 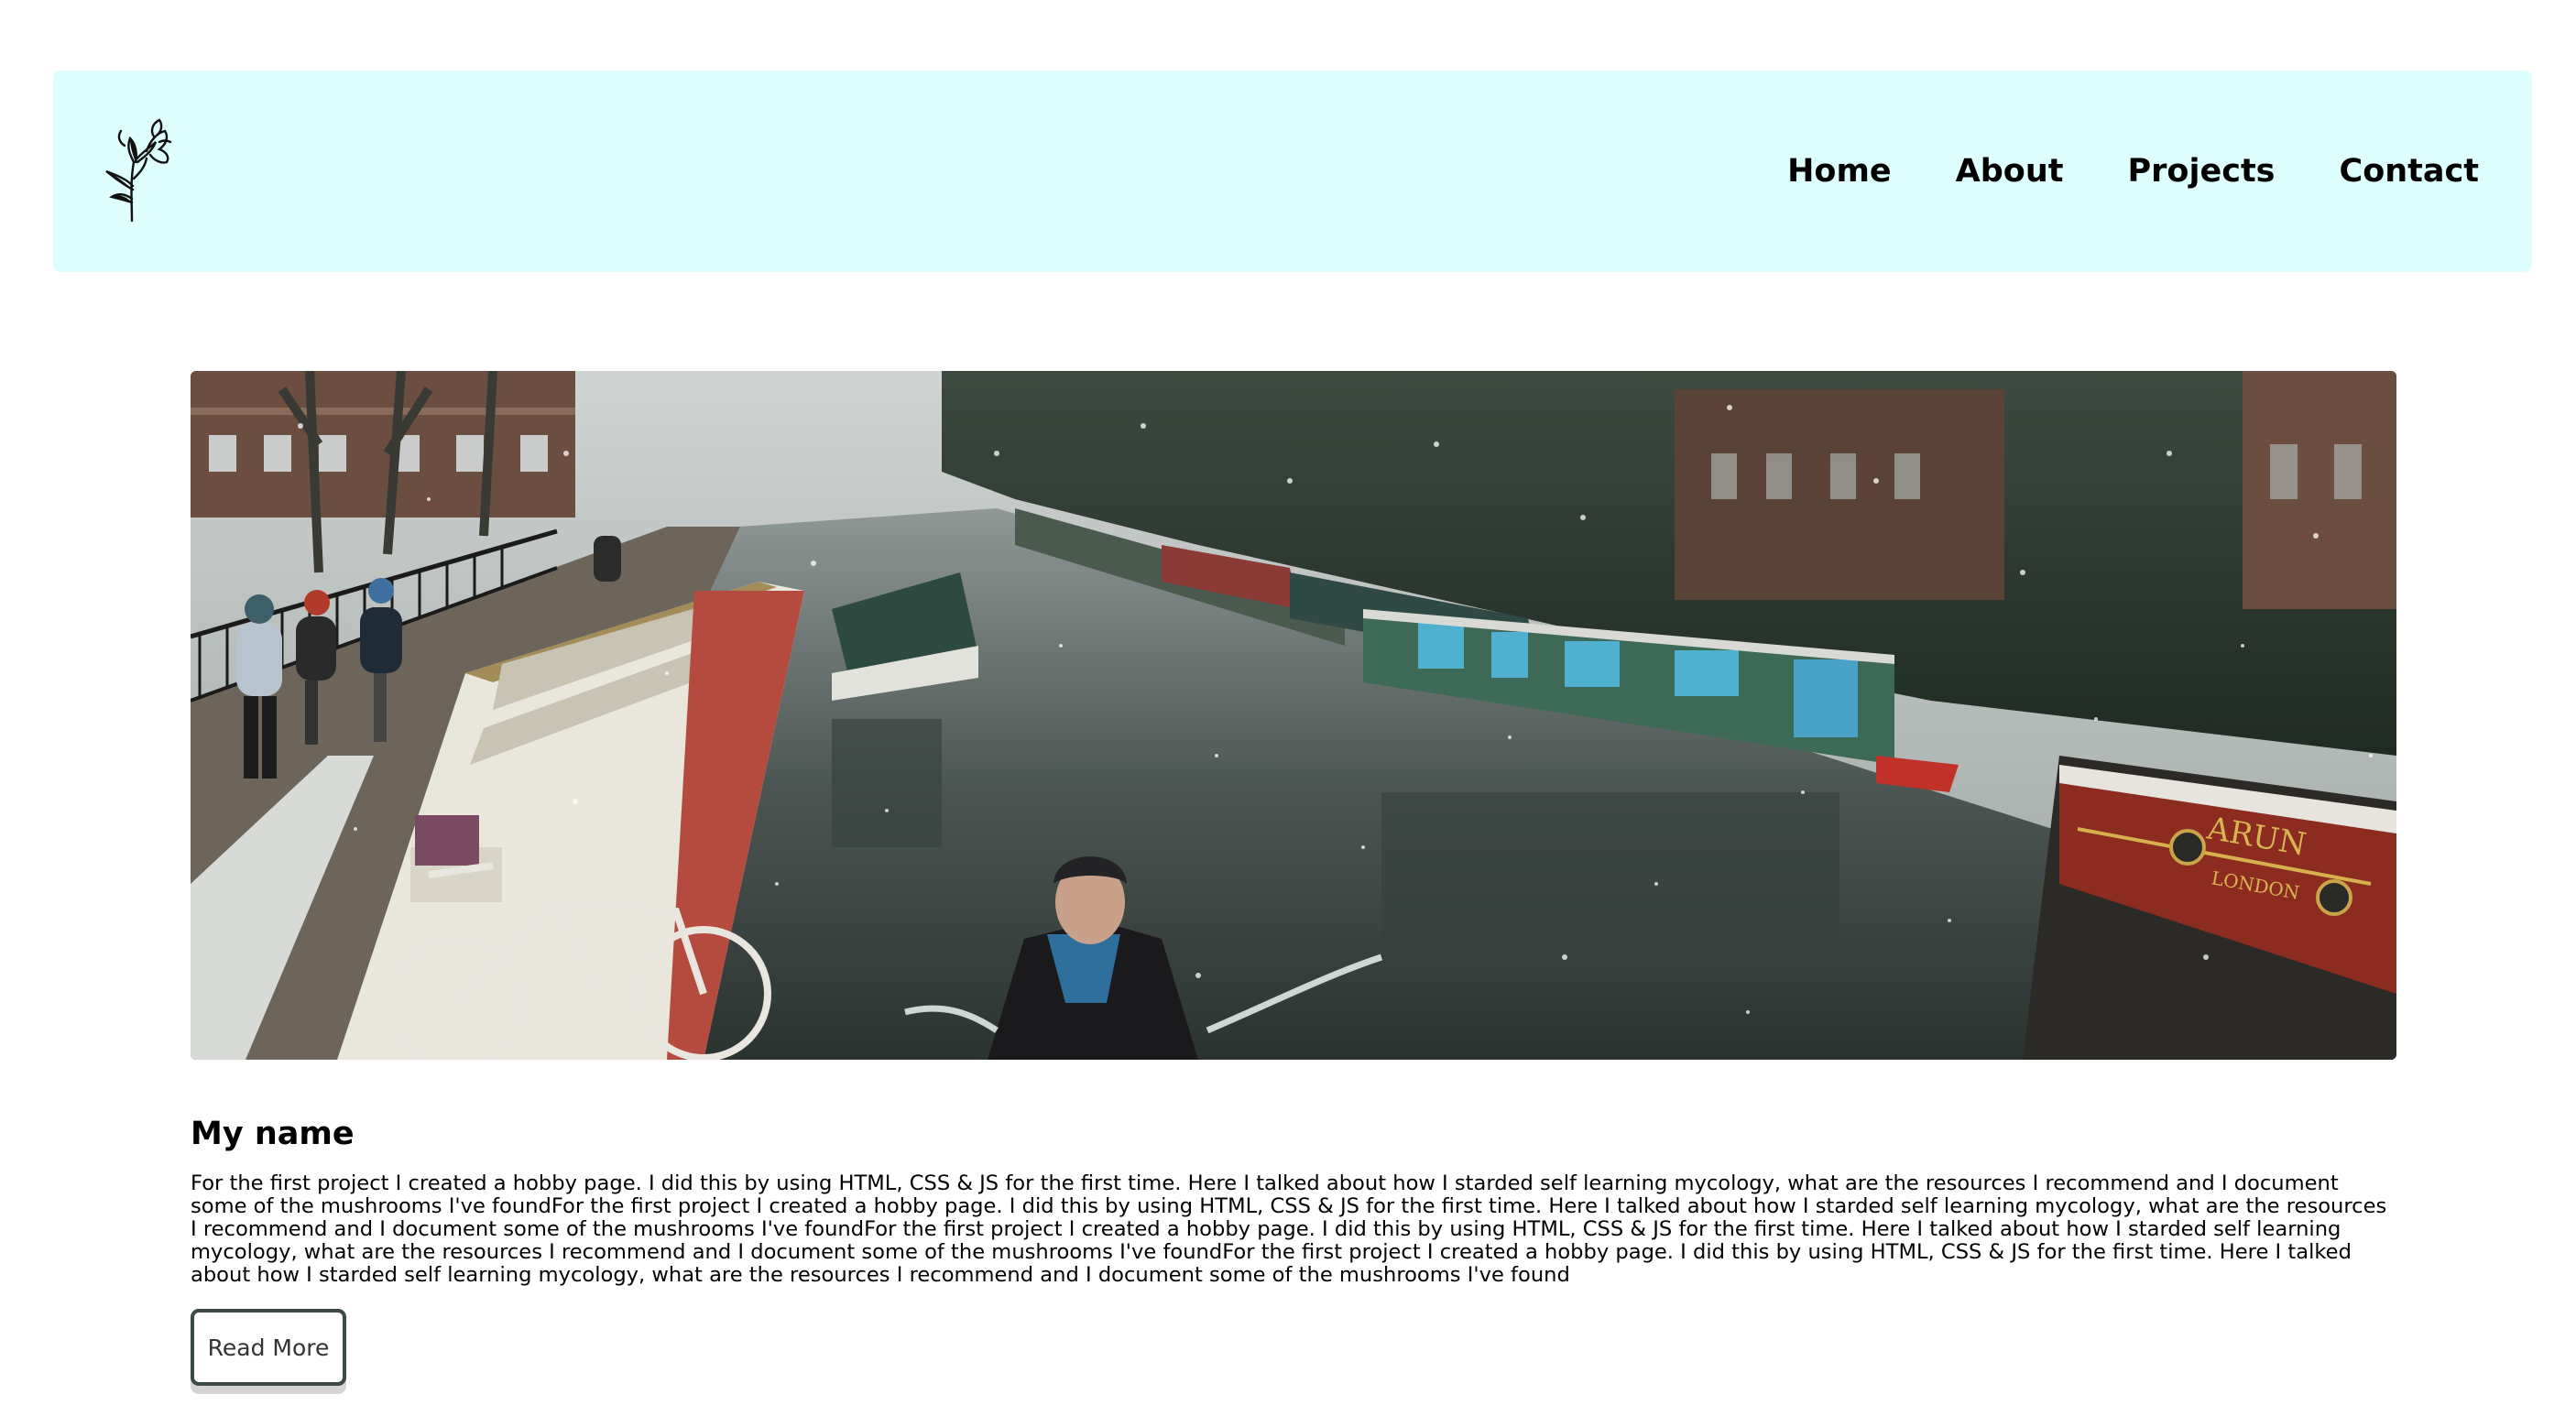 I want to click on nav-link-home: Home, so click(x=1840, y=171).